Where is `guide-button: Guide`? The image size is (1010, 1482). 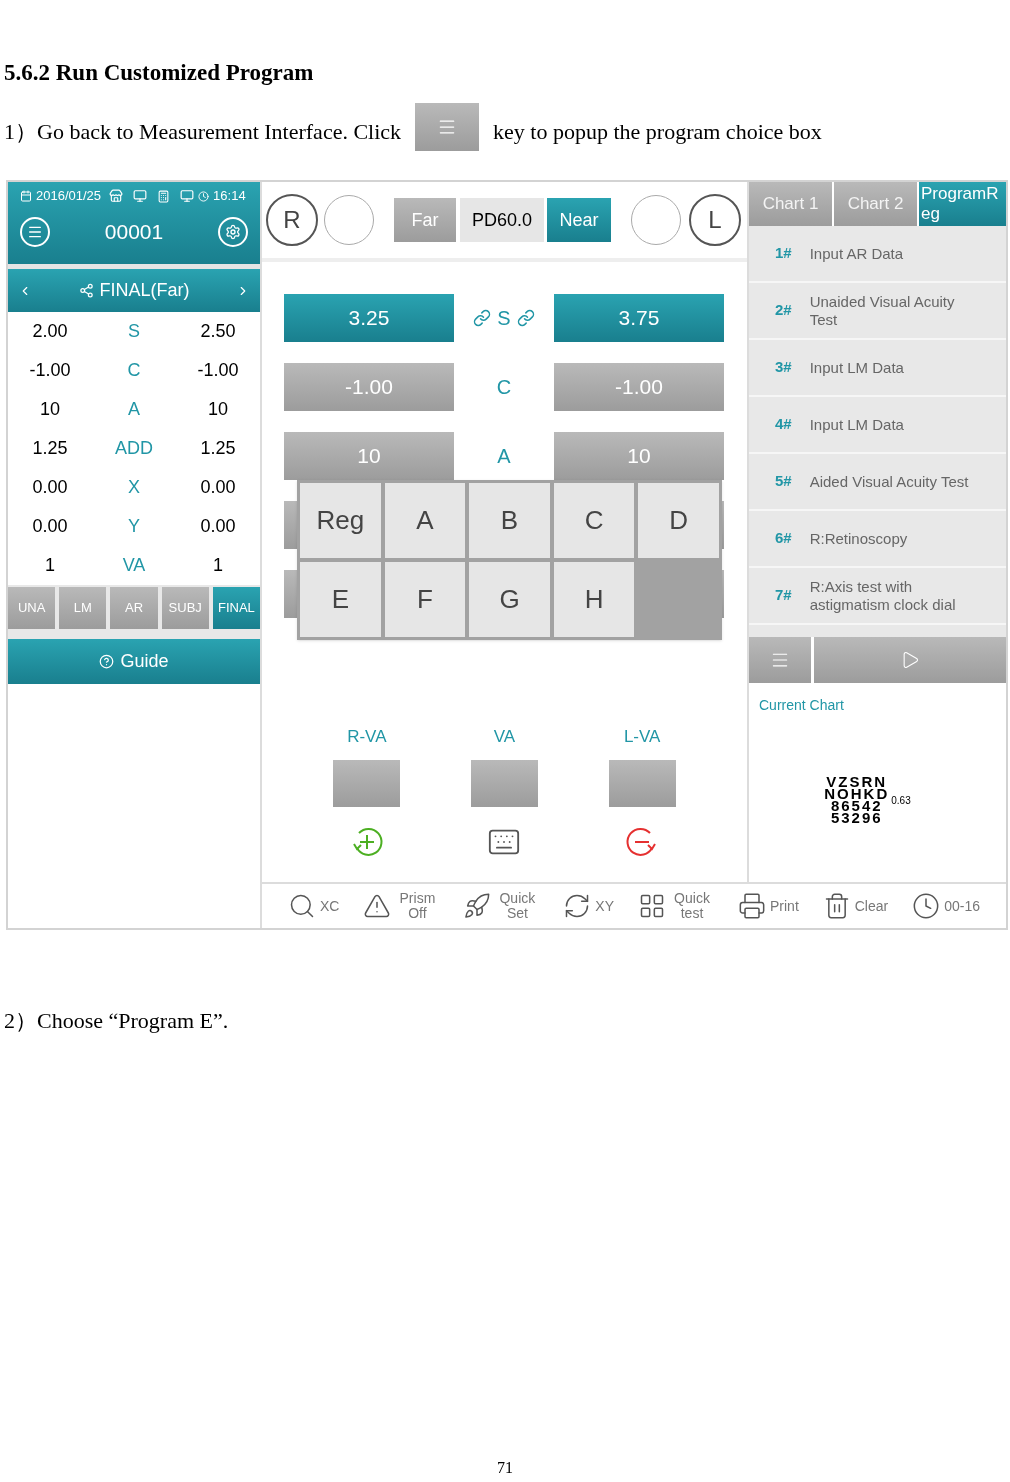 guide-button: Guide is located at coordinates (134, 661).